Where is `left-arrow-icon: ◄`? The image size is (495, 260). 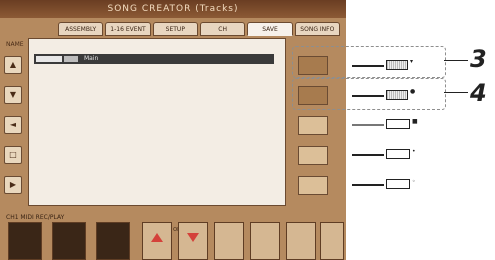 left-arrow-icon: ◄ is located at coordinates (13, 125).